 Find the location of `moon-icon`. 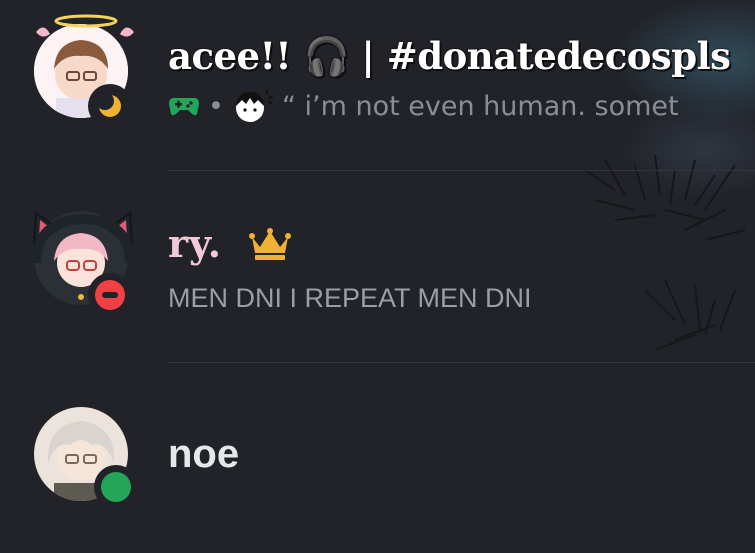

moon-icon is located at coordinates (110, 106).